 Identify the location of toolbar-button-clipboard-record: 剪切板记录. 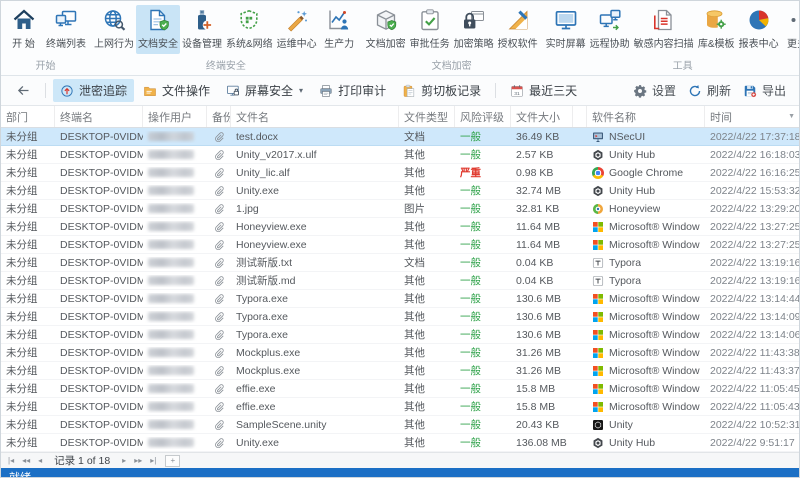
(441, 90).